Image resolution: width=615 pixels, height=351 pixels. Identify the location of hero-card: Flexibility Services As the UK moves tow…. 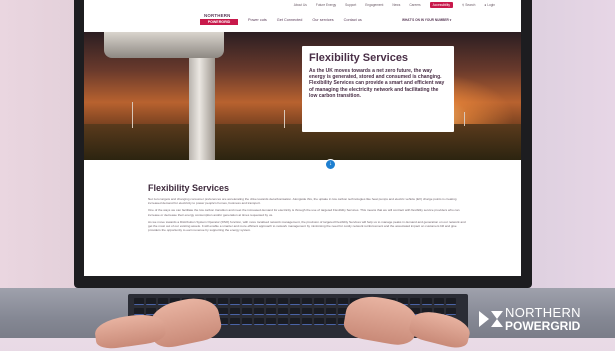
(378, 89).